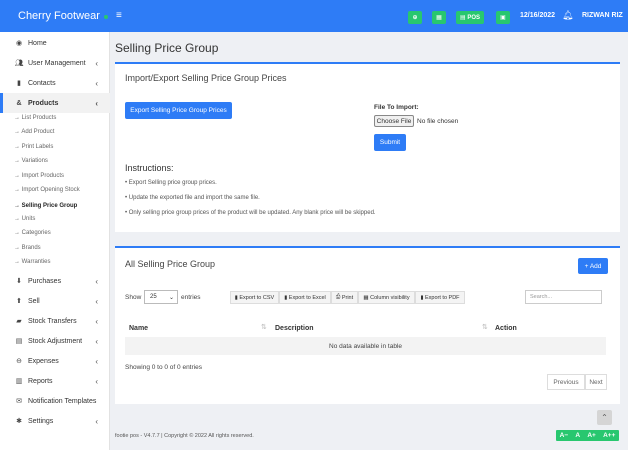 This screenshot has width=628, height=450. I want to click on sidebar-sub-print-labels: → Print Labels, so click(33, 147).